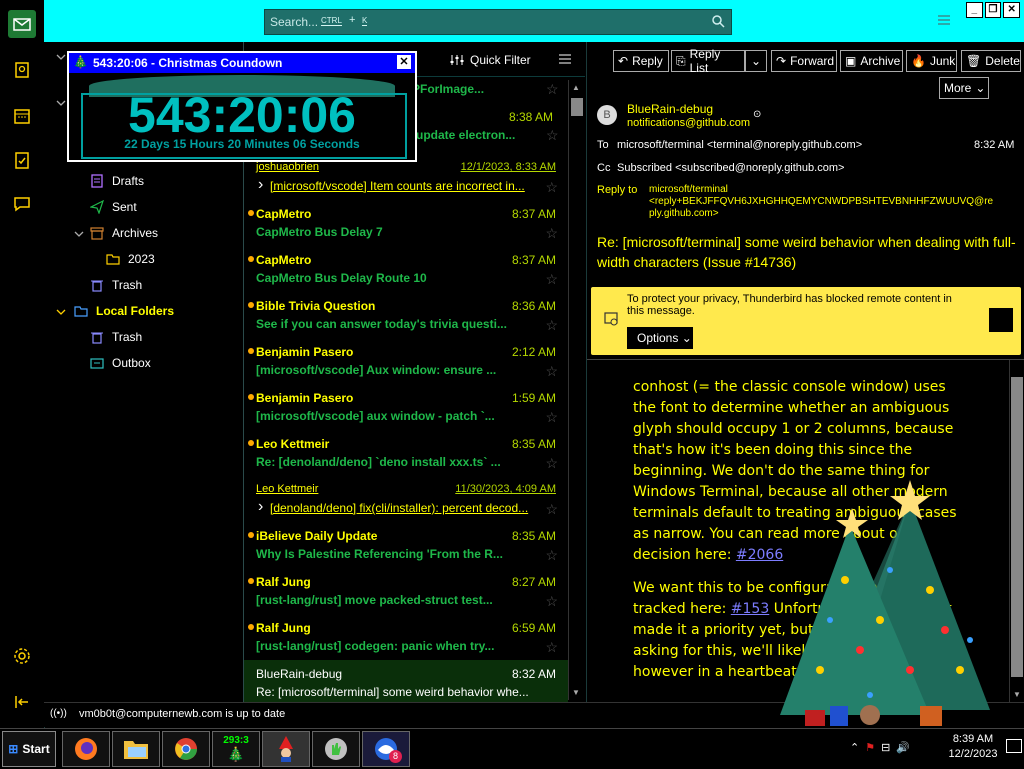  Describe the element at coordinates (22, 204) in the screenshot. I see `chat-icon` at that location.